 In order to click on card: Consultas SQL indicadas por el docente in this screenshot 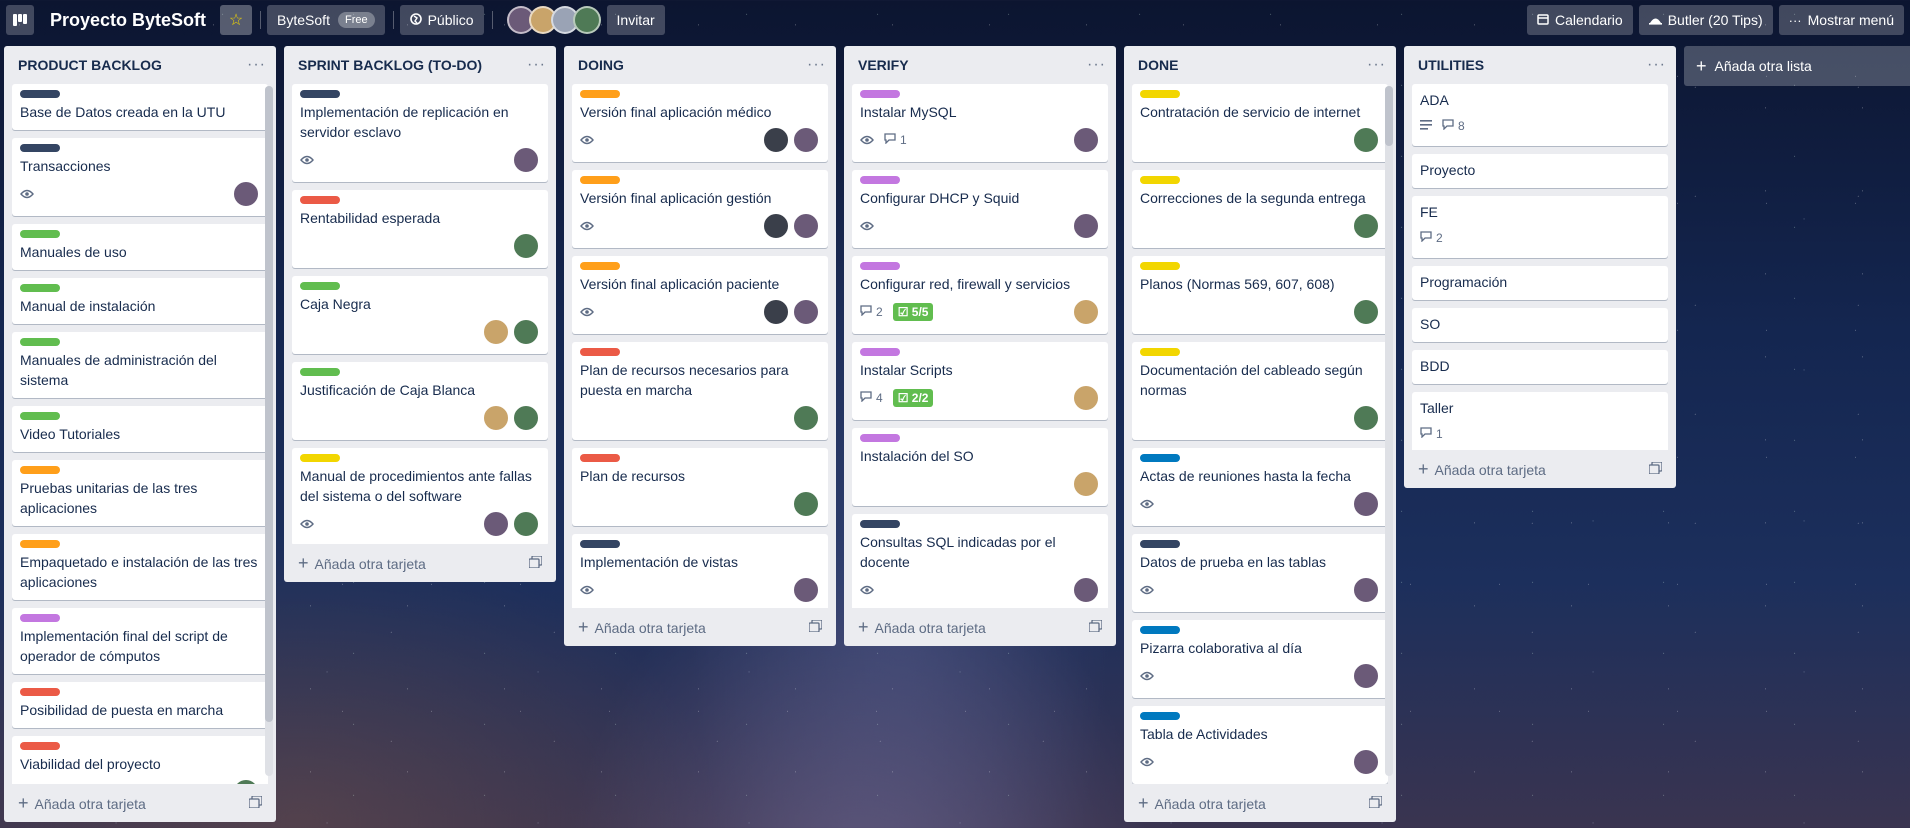, I will do `click(980, 561)`.